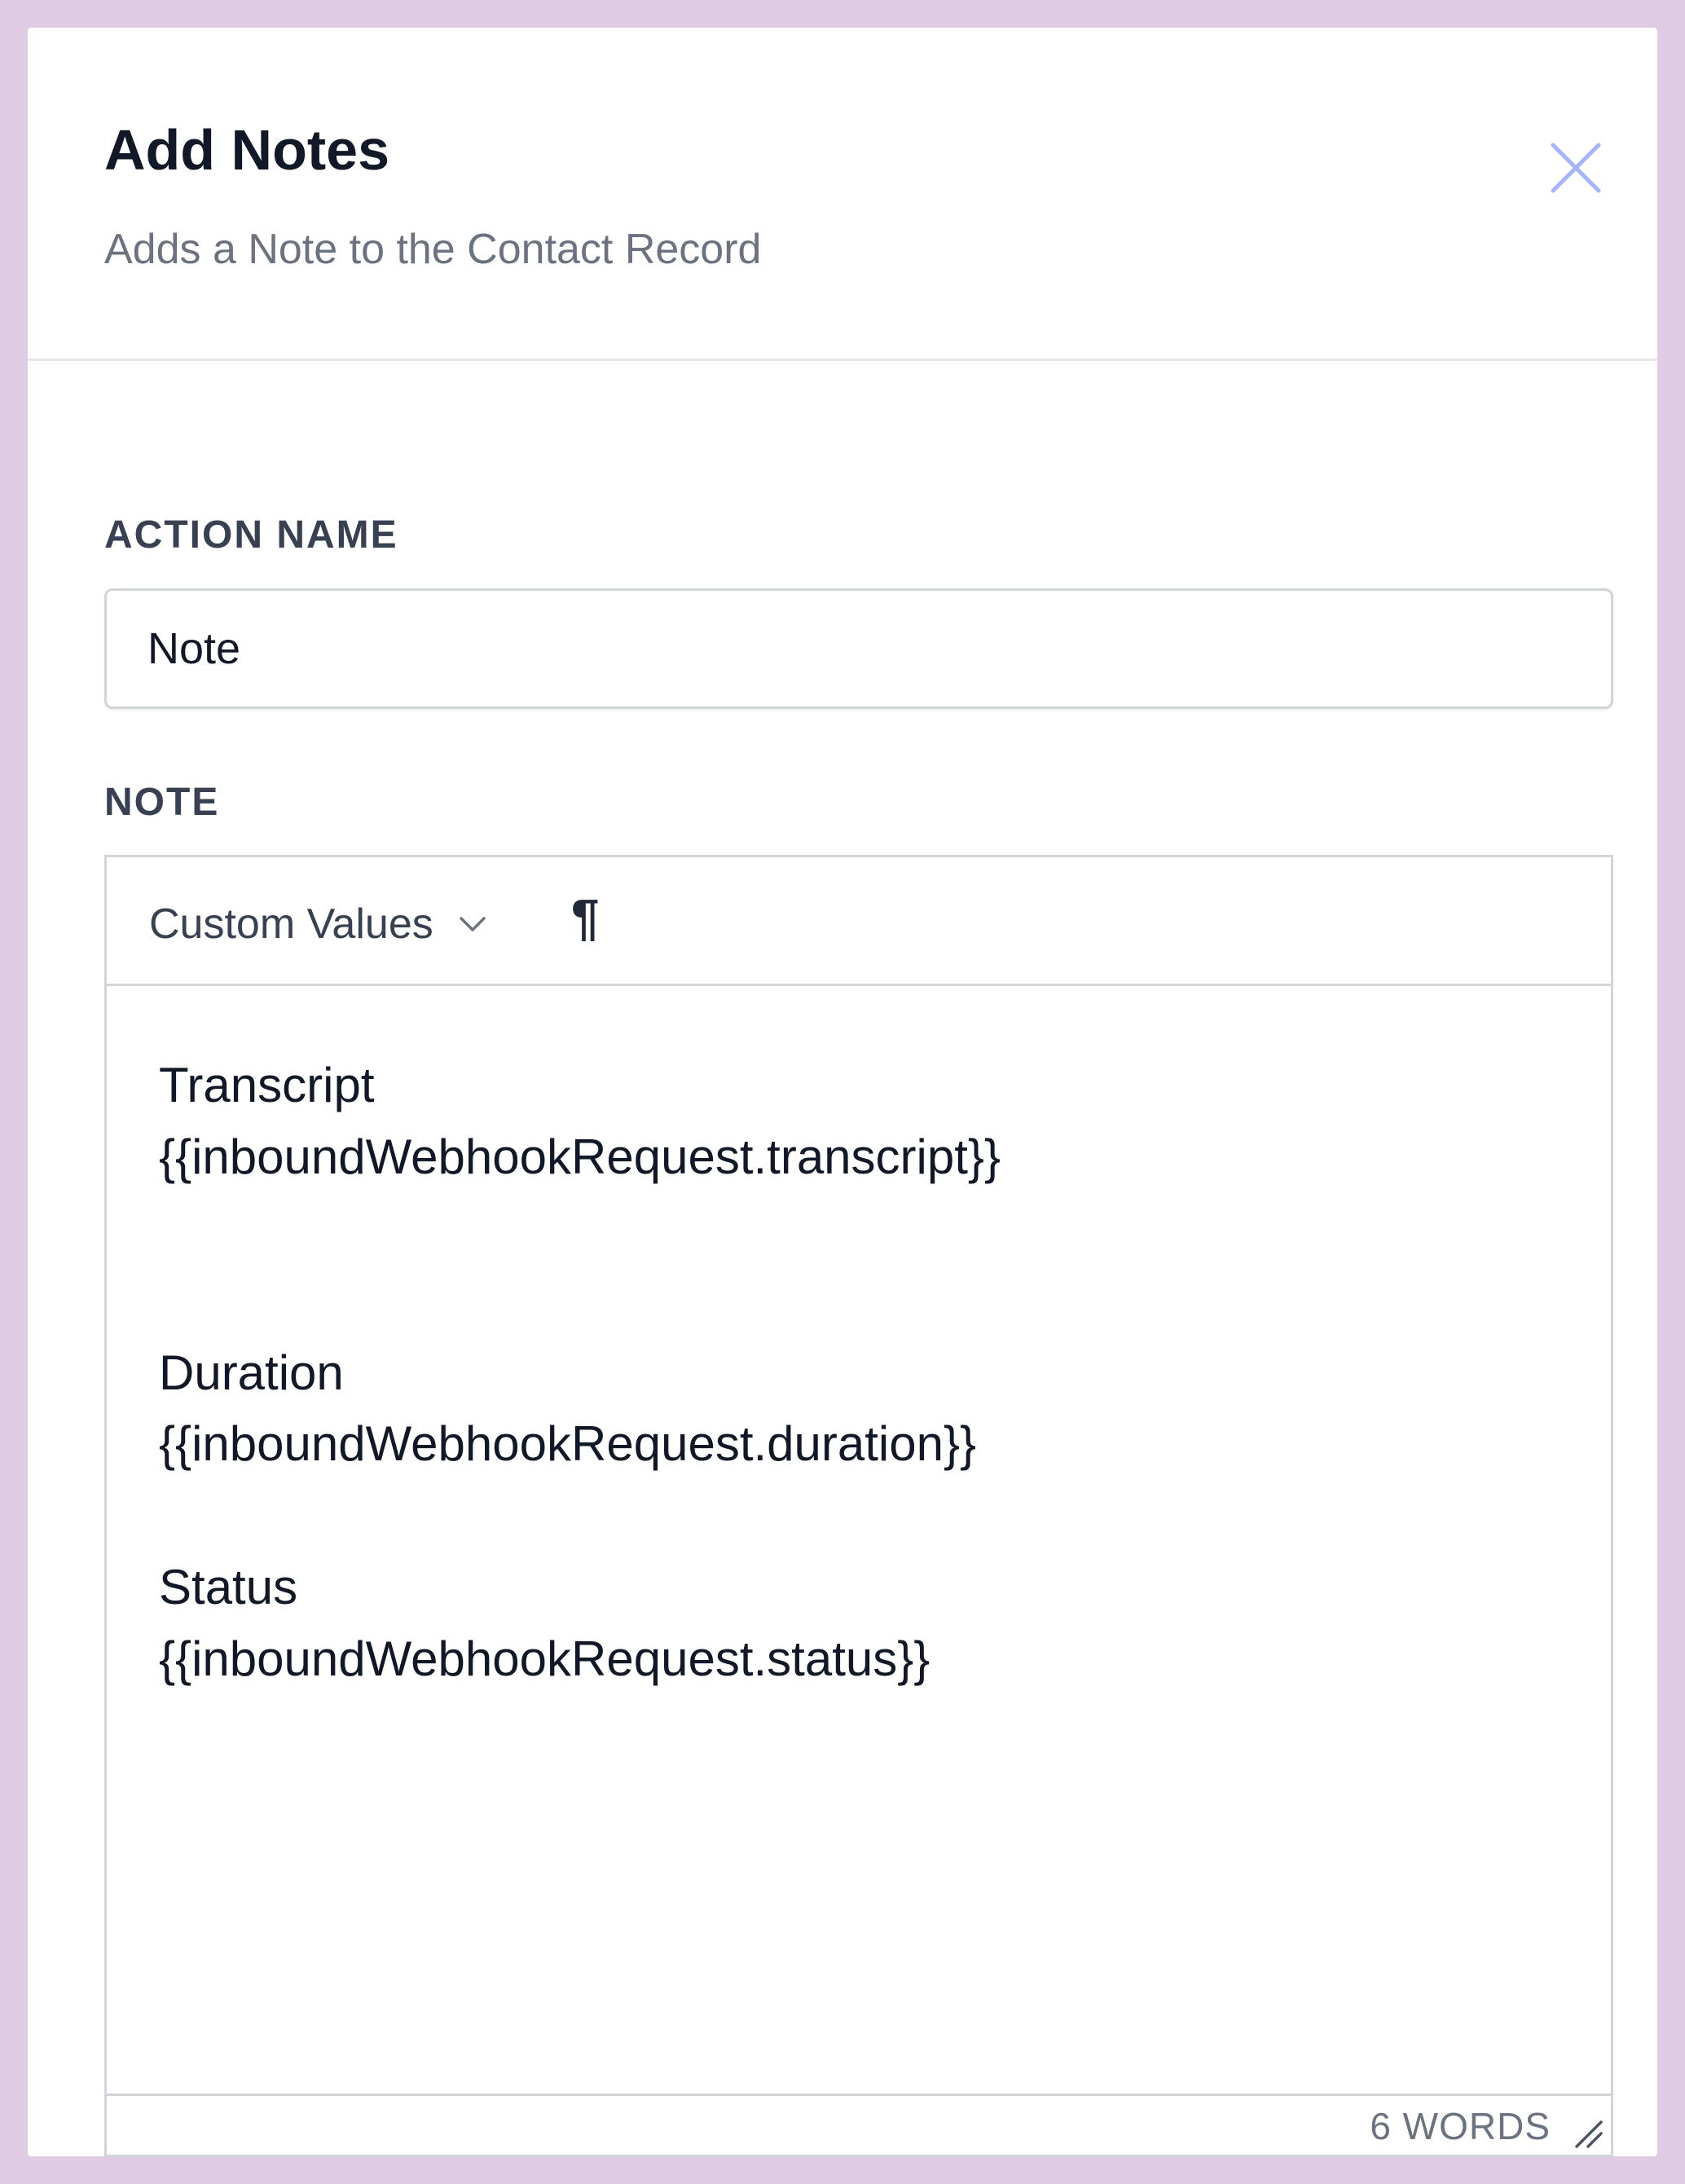 This screenshot has height=2184, width=1685. Describe the element at coordinates (859, 921) in the screenshot. I see `editor-toolbar: Custom Values ¶` at that location.